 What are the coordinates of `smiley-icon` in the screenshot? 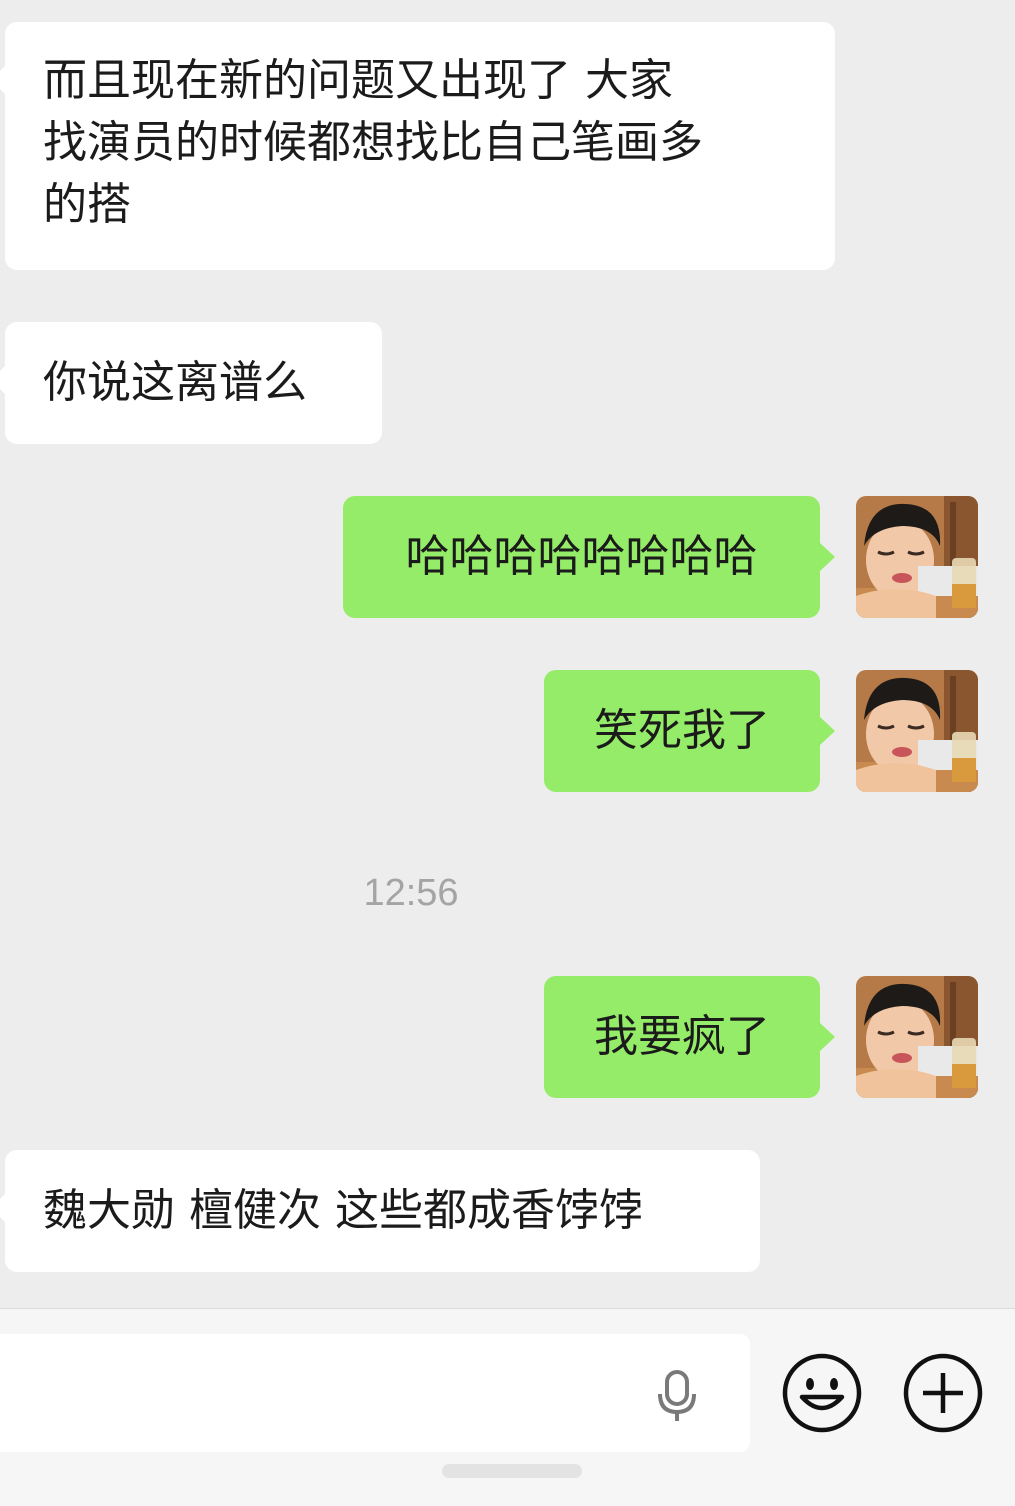 It's located at (822, 1393).